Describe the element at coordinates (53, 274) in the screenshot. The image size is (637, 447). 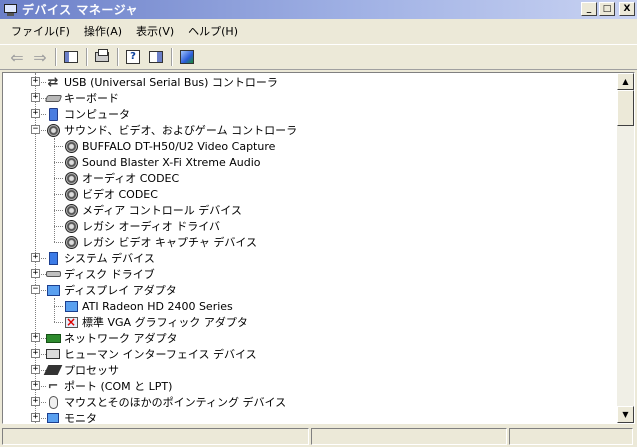
I see `disk-drive-icon-glyph` at that location.